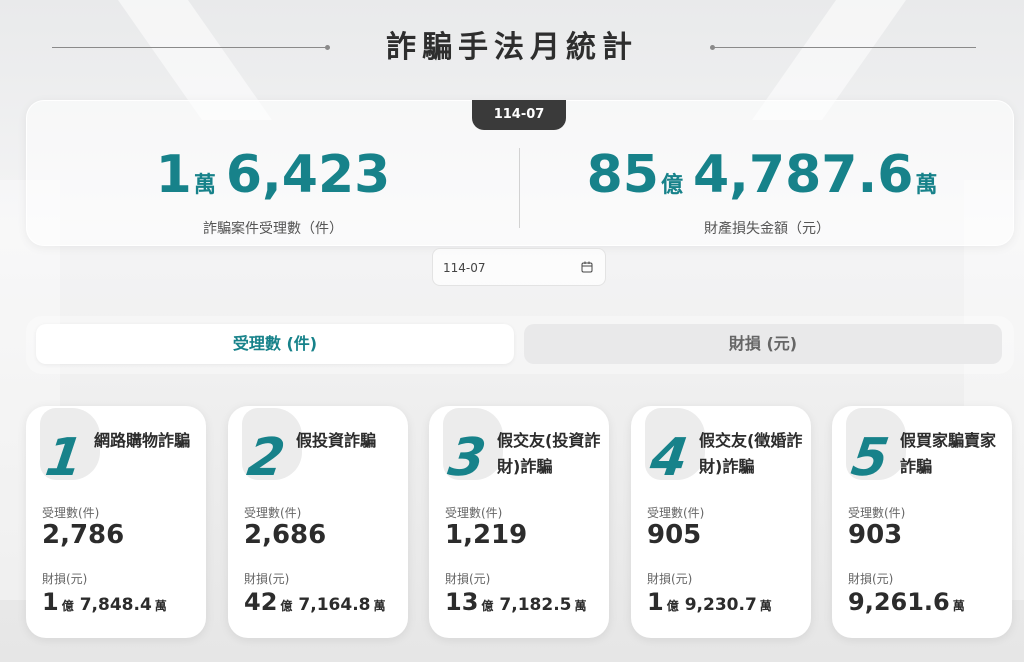 This screenshot has width=1024, height=662. What do you see at coordinates (669, 458) in the screenshot?
I see `rank-number: 4` at bounding box center [669, 458].